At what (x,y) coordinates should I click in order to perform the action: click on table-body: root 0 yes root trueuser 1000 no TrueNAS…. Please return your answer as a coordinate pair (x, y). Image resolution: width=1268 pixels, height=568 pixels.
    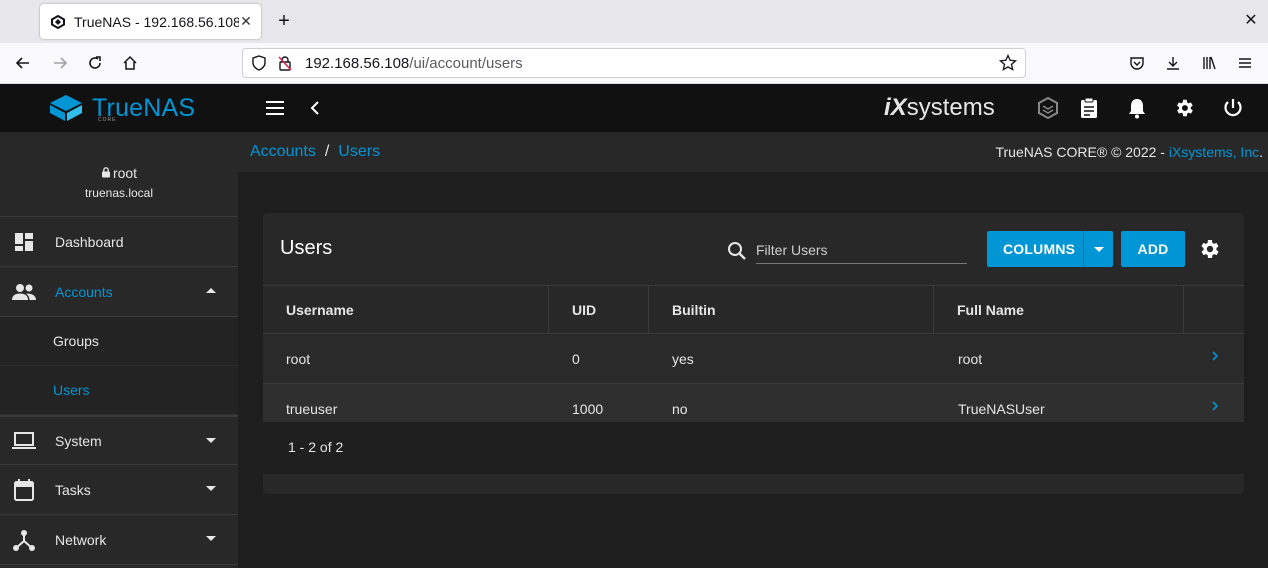
    Looking at the image, I should click on (753, 384).